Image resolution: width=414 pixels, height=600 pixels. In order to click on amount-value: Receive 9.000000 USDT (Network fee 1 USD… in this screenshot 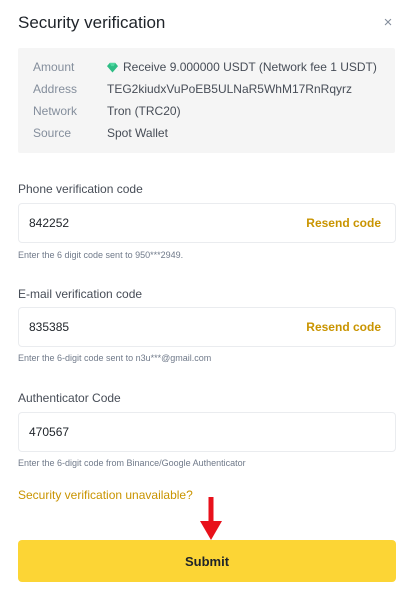, I will do `click(250, 67)`.